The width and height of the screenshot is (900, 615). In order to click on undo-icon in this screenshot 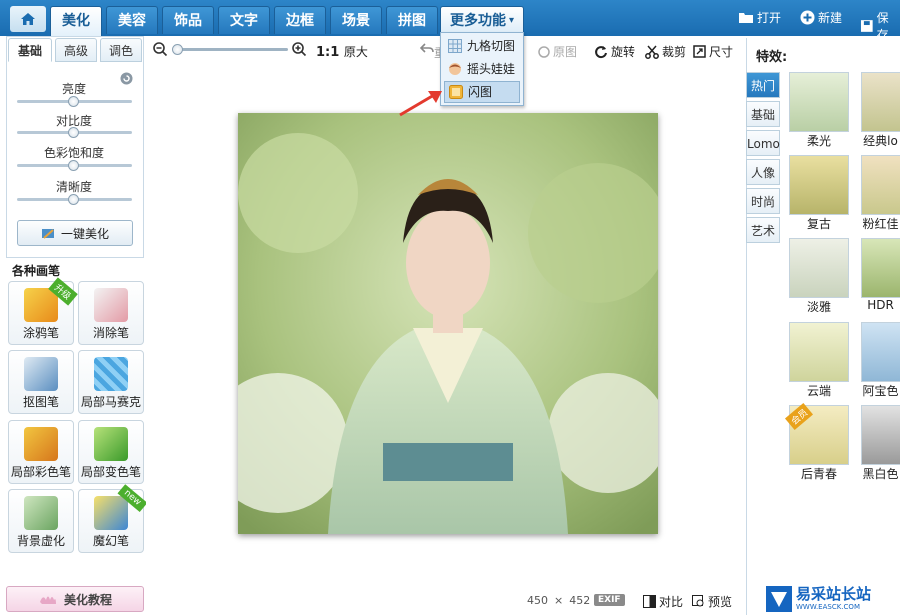, I will do `click(427, 49)`.